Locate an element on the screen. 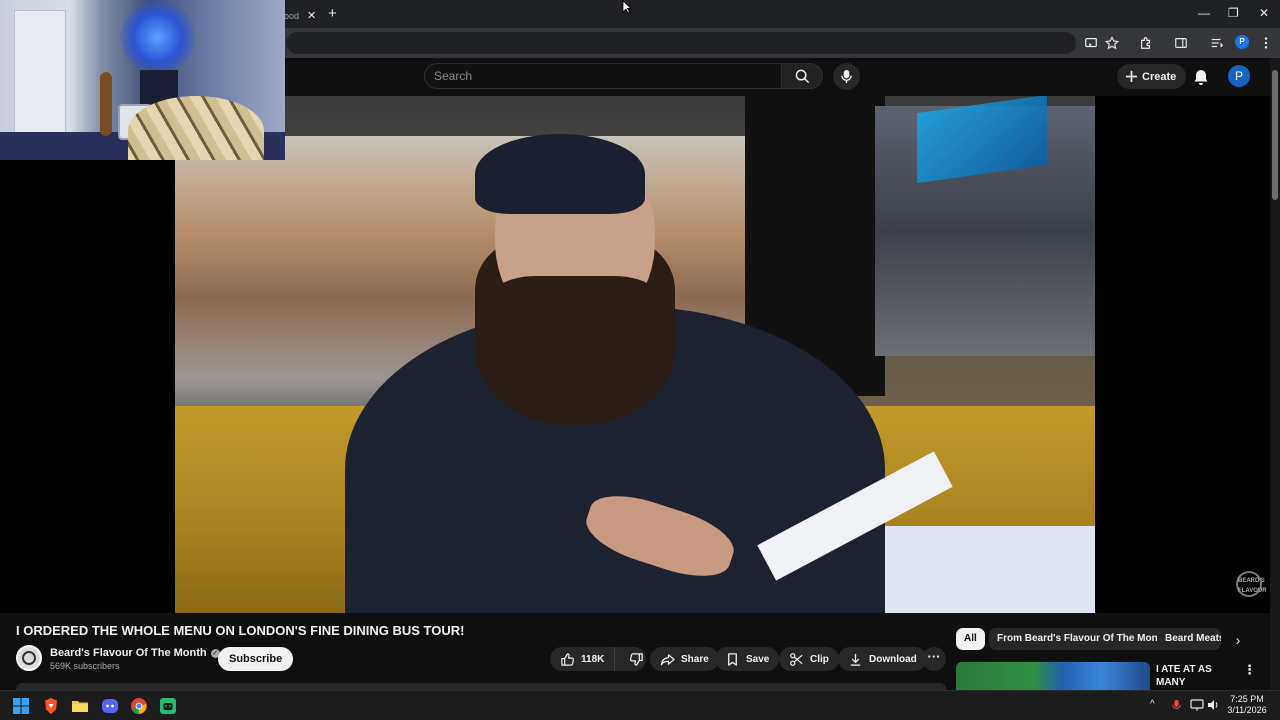 The height and width of the screenshot is (720, 1280). search-button is located at coordinates (802, 76).